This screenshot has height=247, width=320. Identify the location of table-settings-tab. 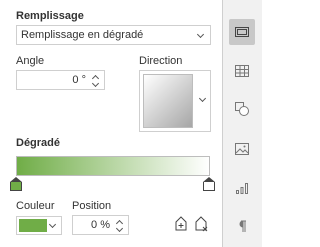
(242, 71).